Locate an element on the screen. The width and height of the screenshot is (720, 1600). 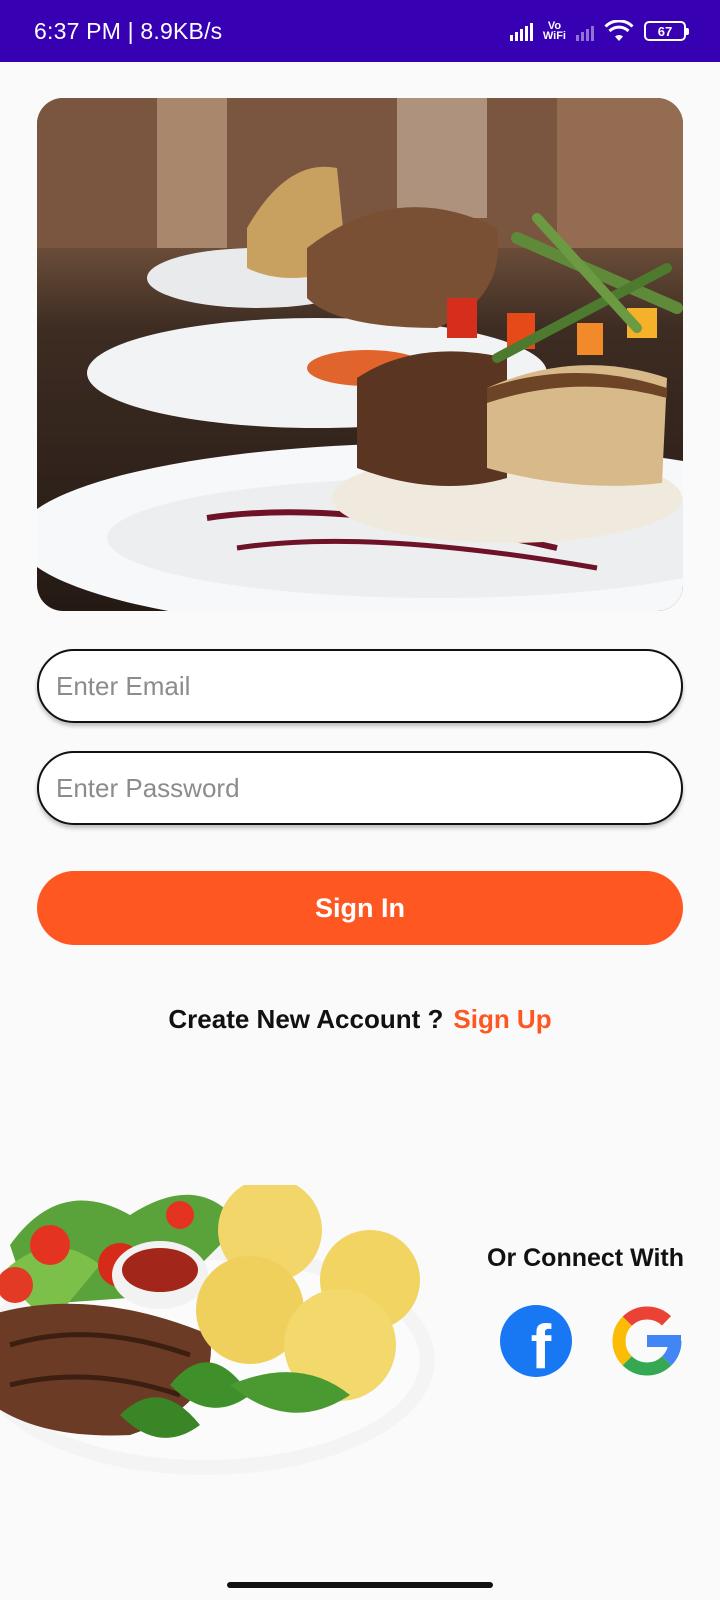
facebook-letter: f is located at coordinates (541, 1345).